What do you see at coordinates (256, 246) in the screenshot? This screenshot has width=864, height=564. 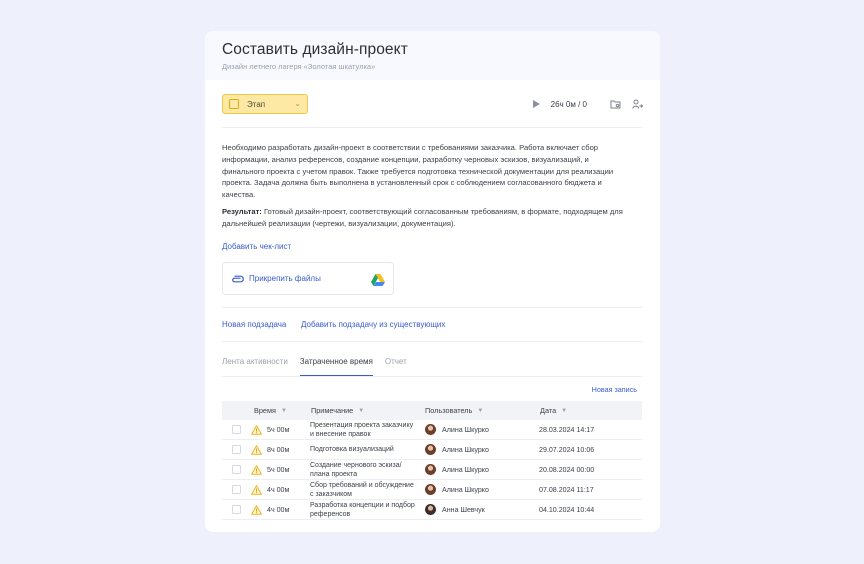 I see `add-checklist-link: Добавить чек-лист` at bounding box center [256, 246].